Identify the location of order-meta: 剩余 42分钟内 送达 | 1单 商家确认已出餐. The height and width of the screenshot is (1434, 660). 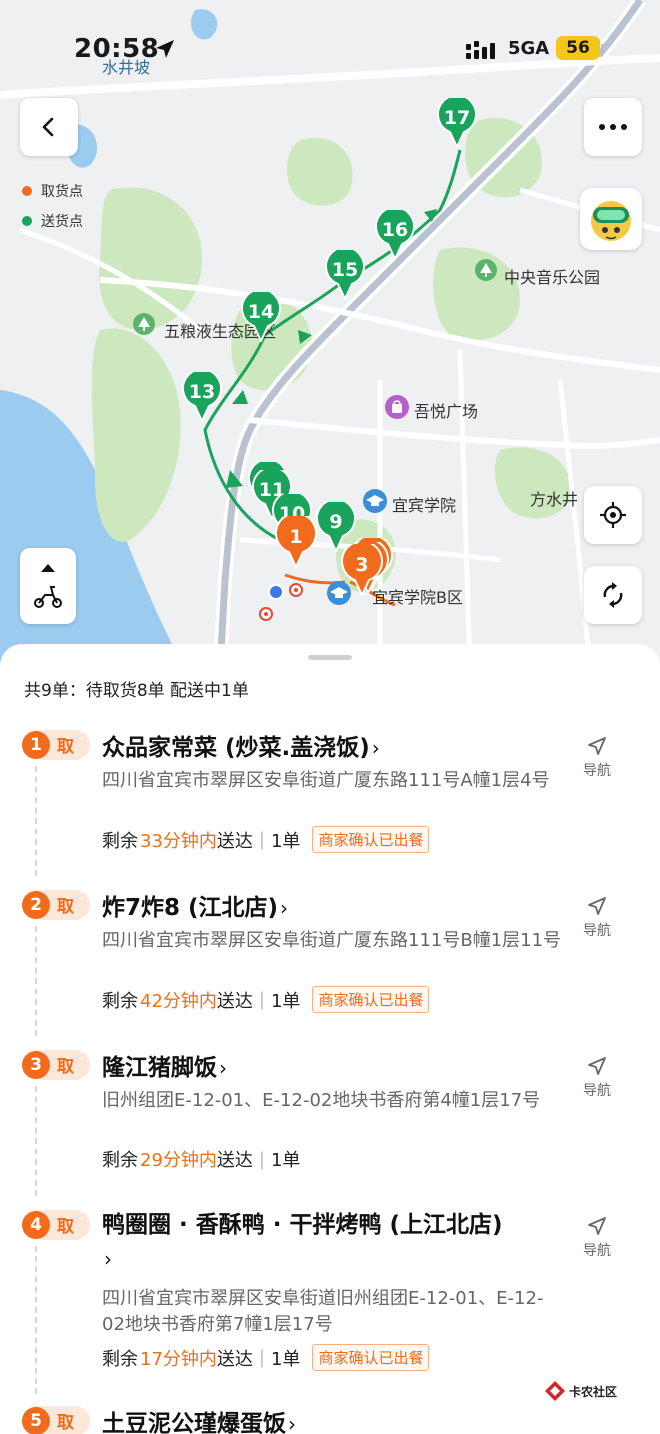
(266, 999).